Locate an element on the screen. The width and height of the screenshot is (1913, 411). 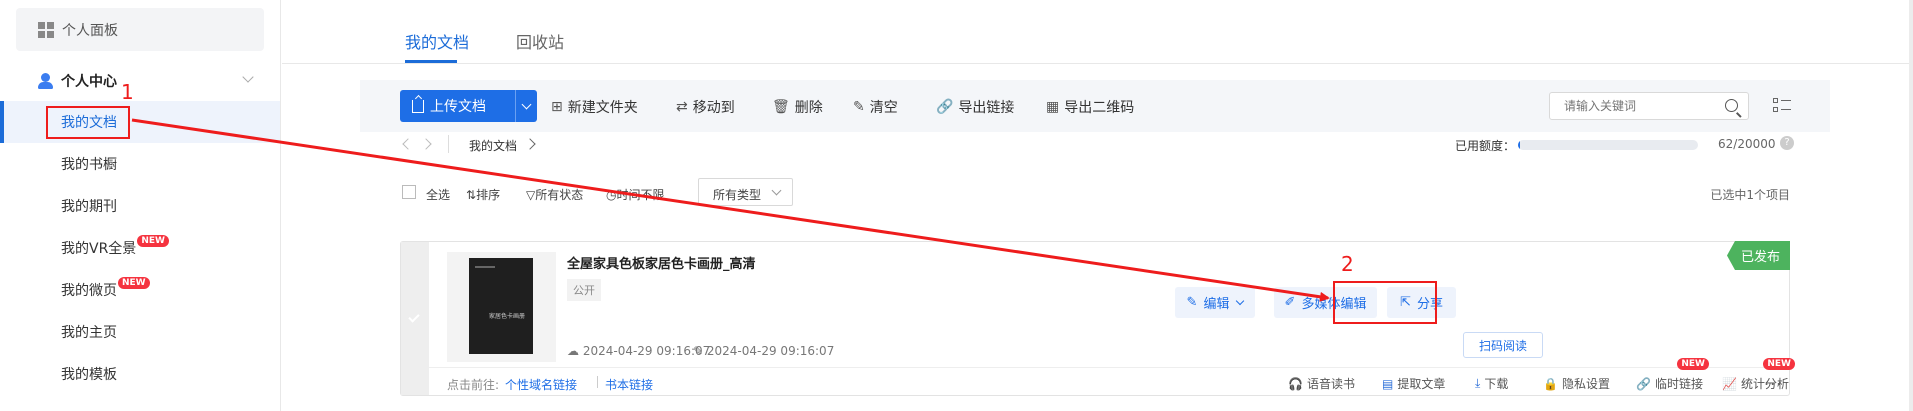
document-extract-icon: ▤ is located at coordinates (1388, 383).